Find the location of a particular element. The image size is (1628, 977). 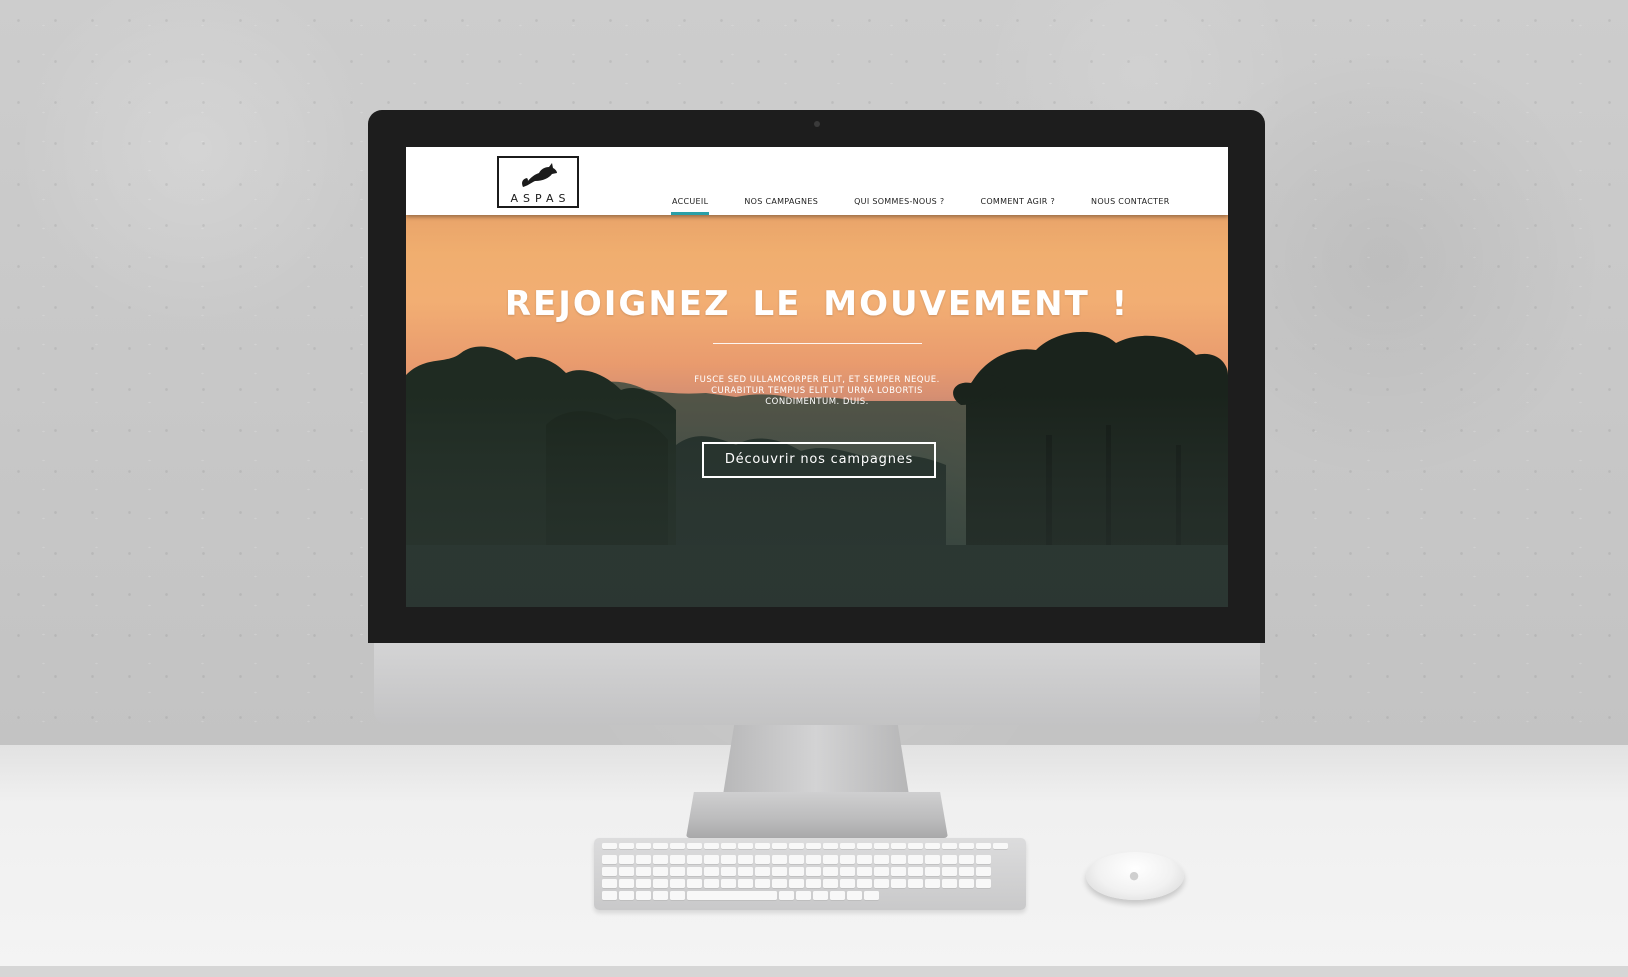

logo-text: ASPAS is located at coordinates (540, 198).